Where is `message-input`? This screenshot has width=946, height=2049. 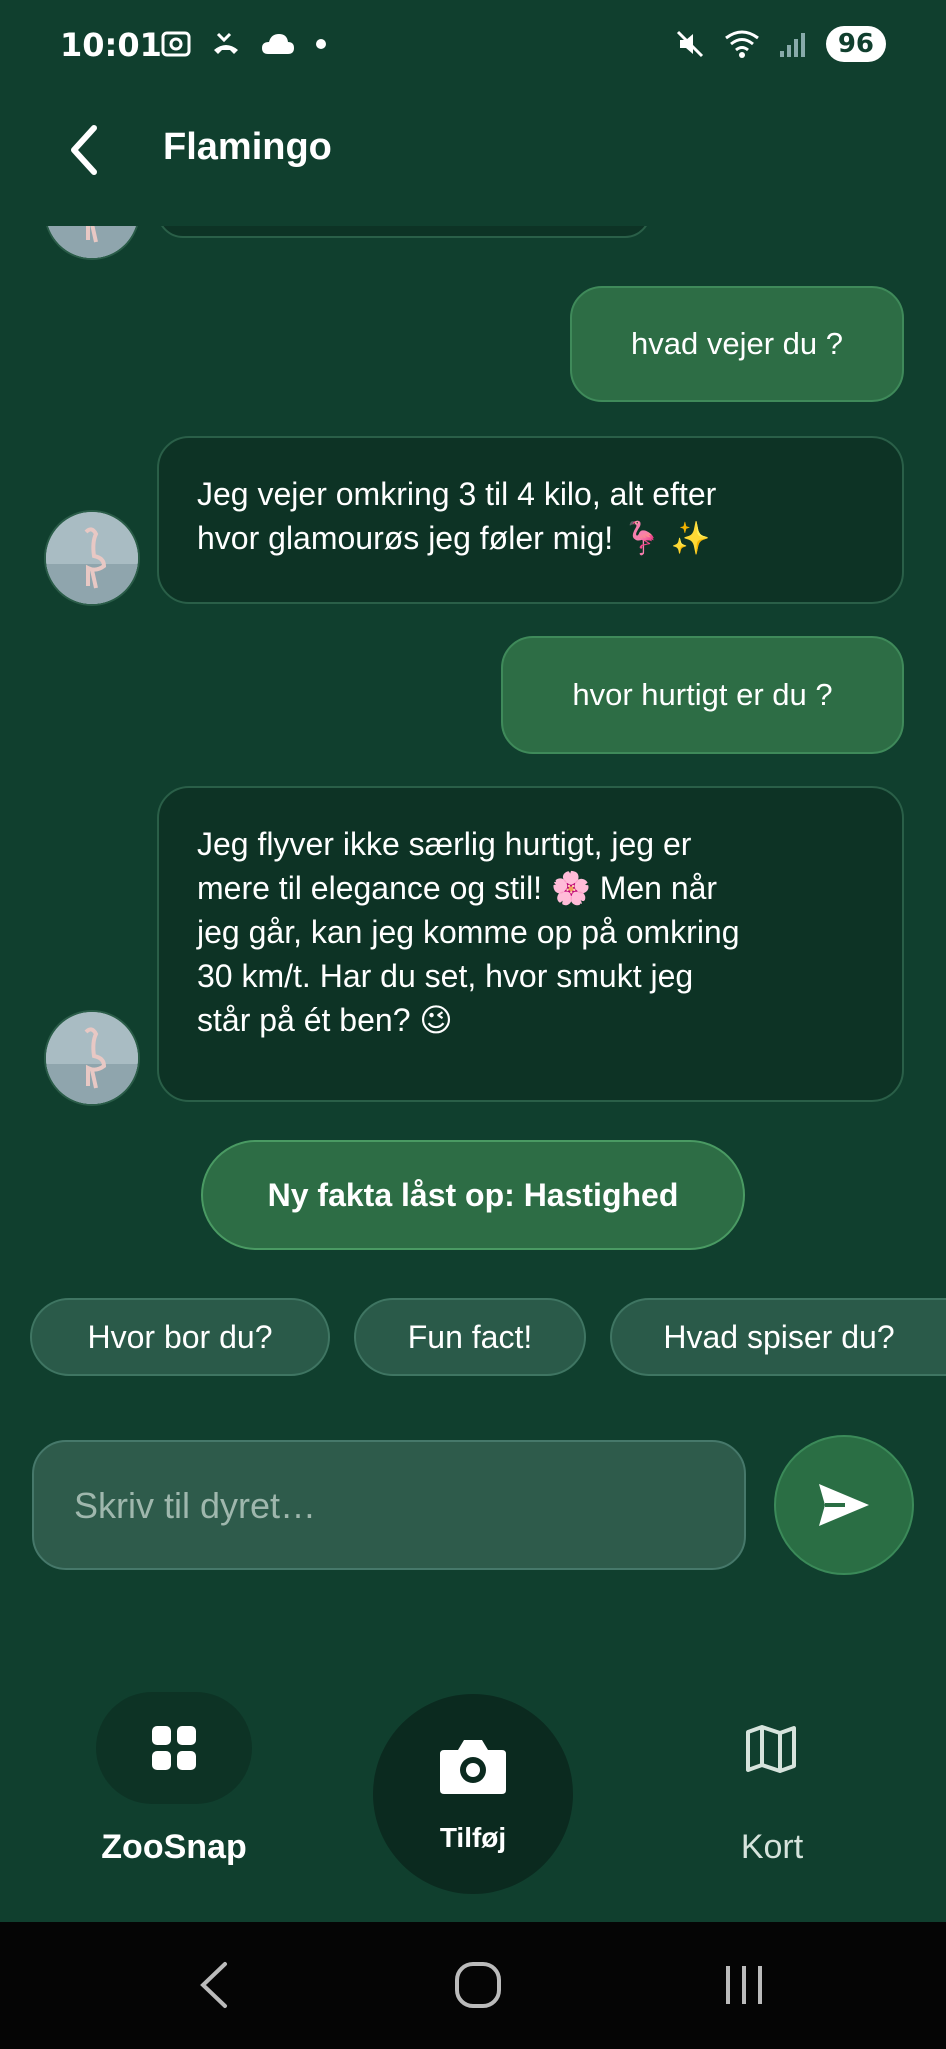 message-input is located at coordinates (384, 1506).